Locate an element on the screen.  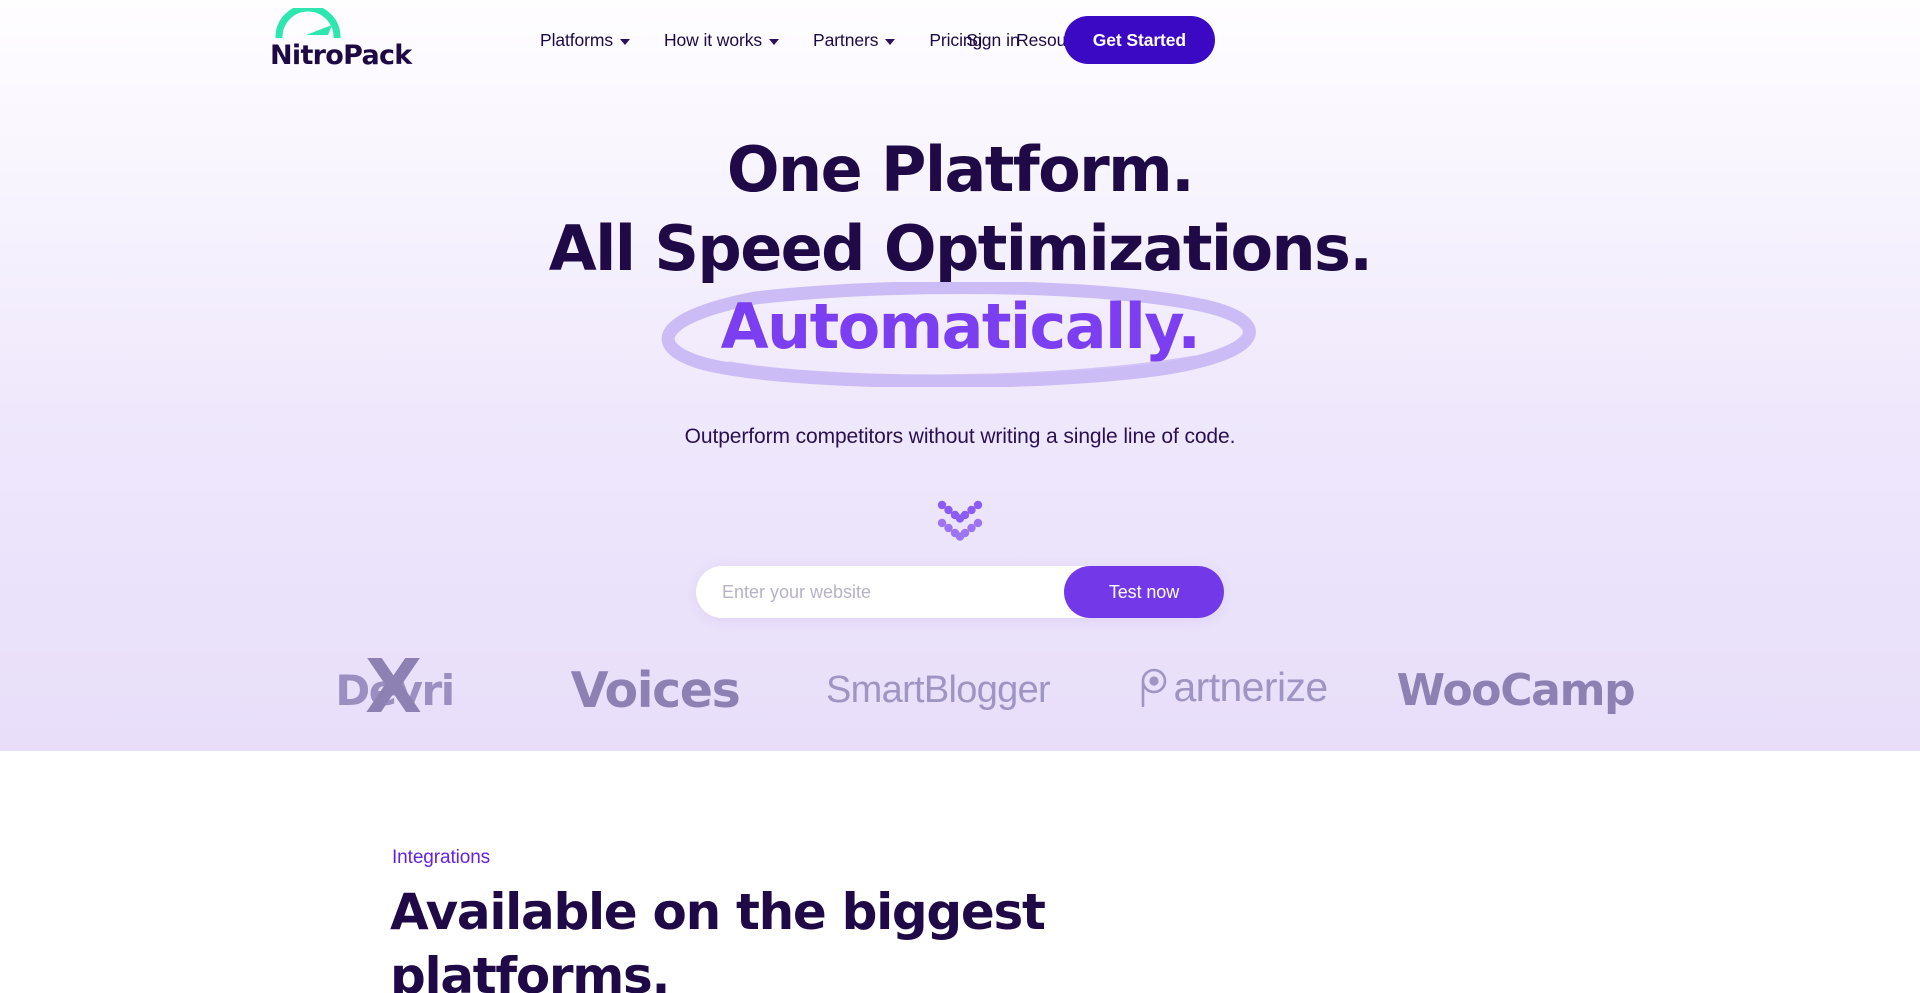
client-logo-partnerize: artnerize is located at coordinates (1233, 690).